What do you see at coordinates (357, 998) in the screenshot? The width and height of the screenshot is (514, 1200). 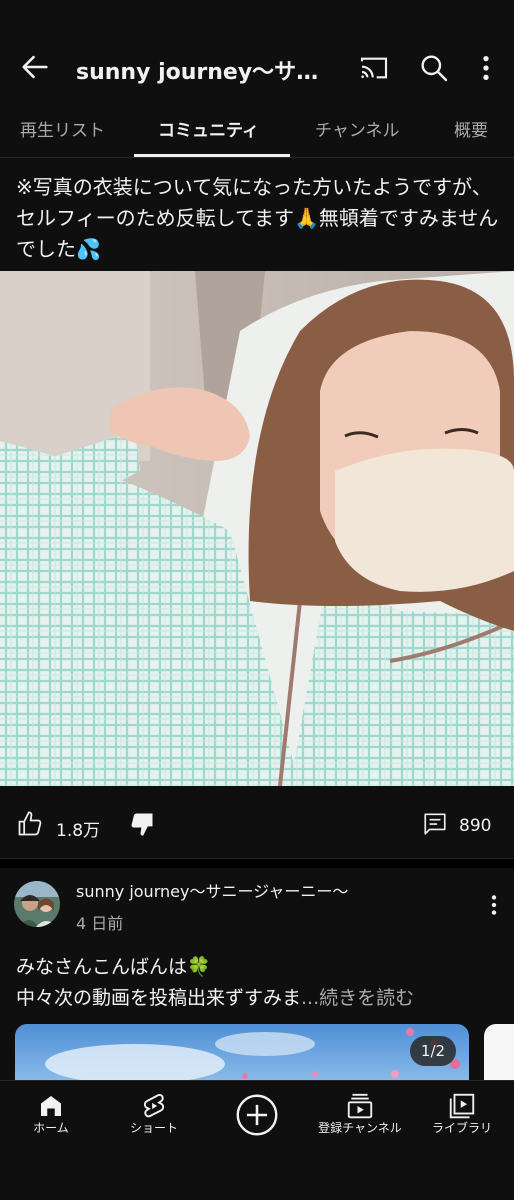 I see `read-more-link: ...続きを読む` at bounding box center [357, 998].